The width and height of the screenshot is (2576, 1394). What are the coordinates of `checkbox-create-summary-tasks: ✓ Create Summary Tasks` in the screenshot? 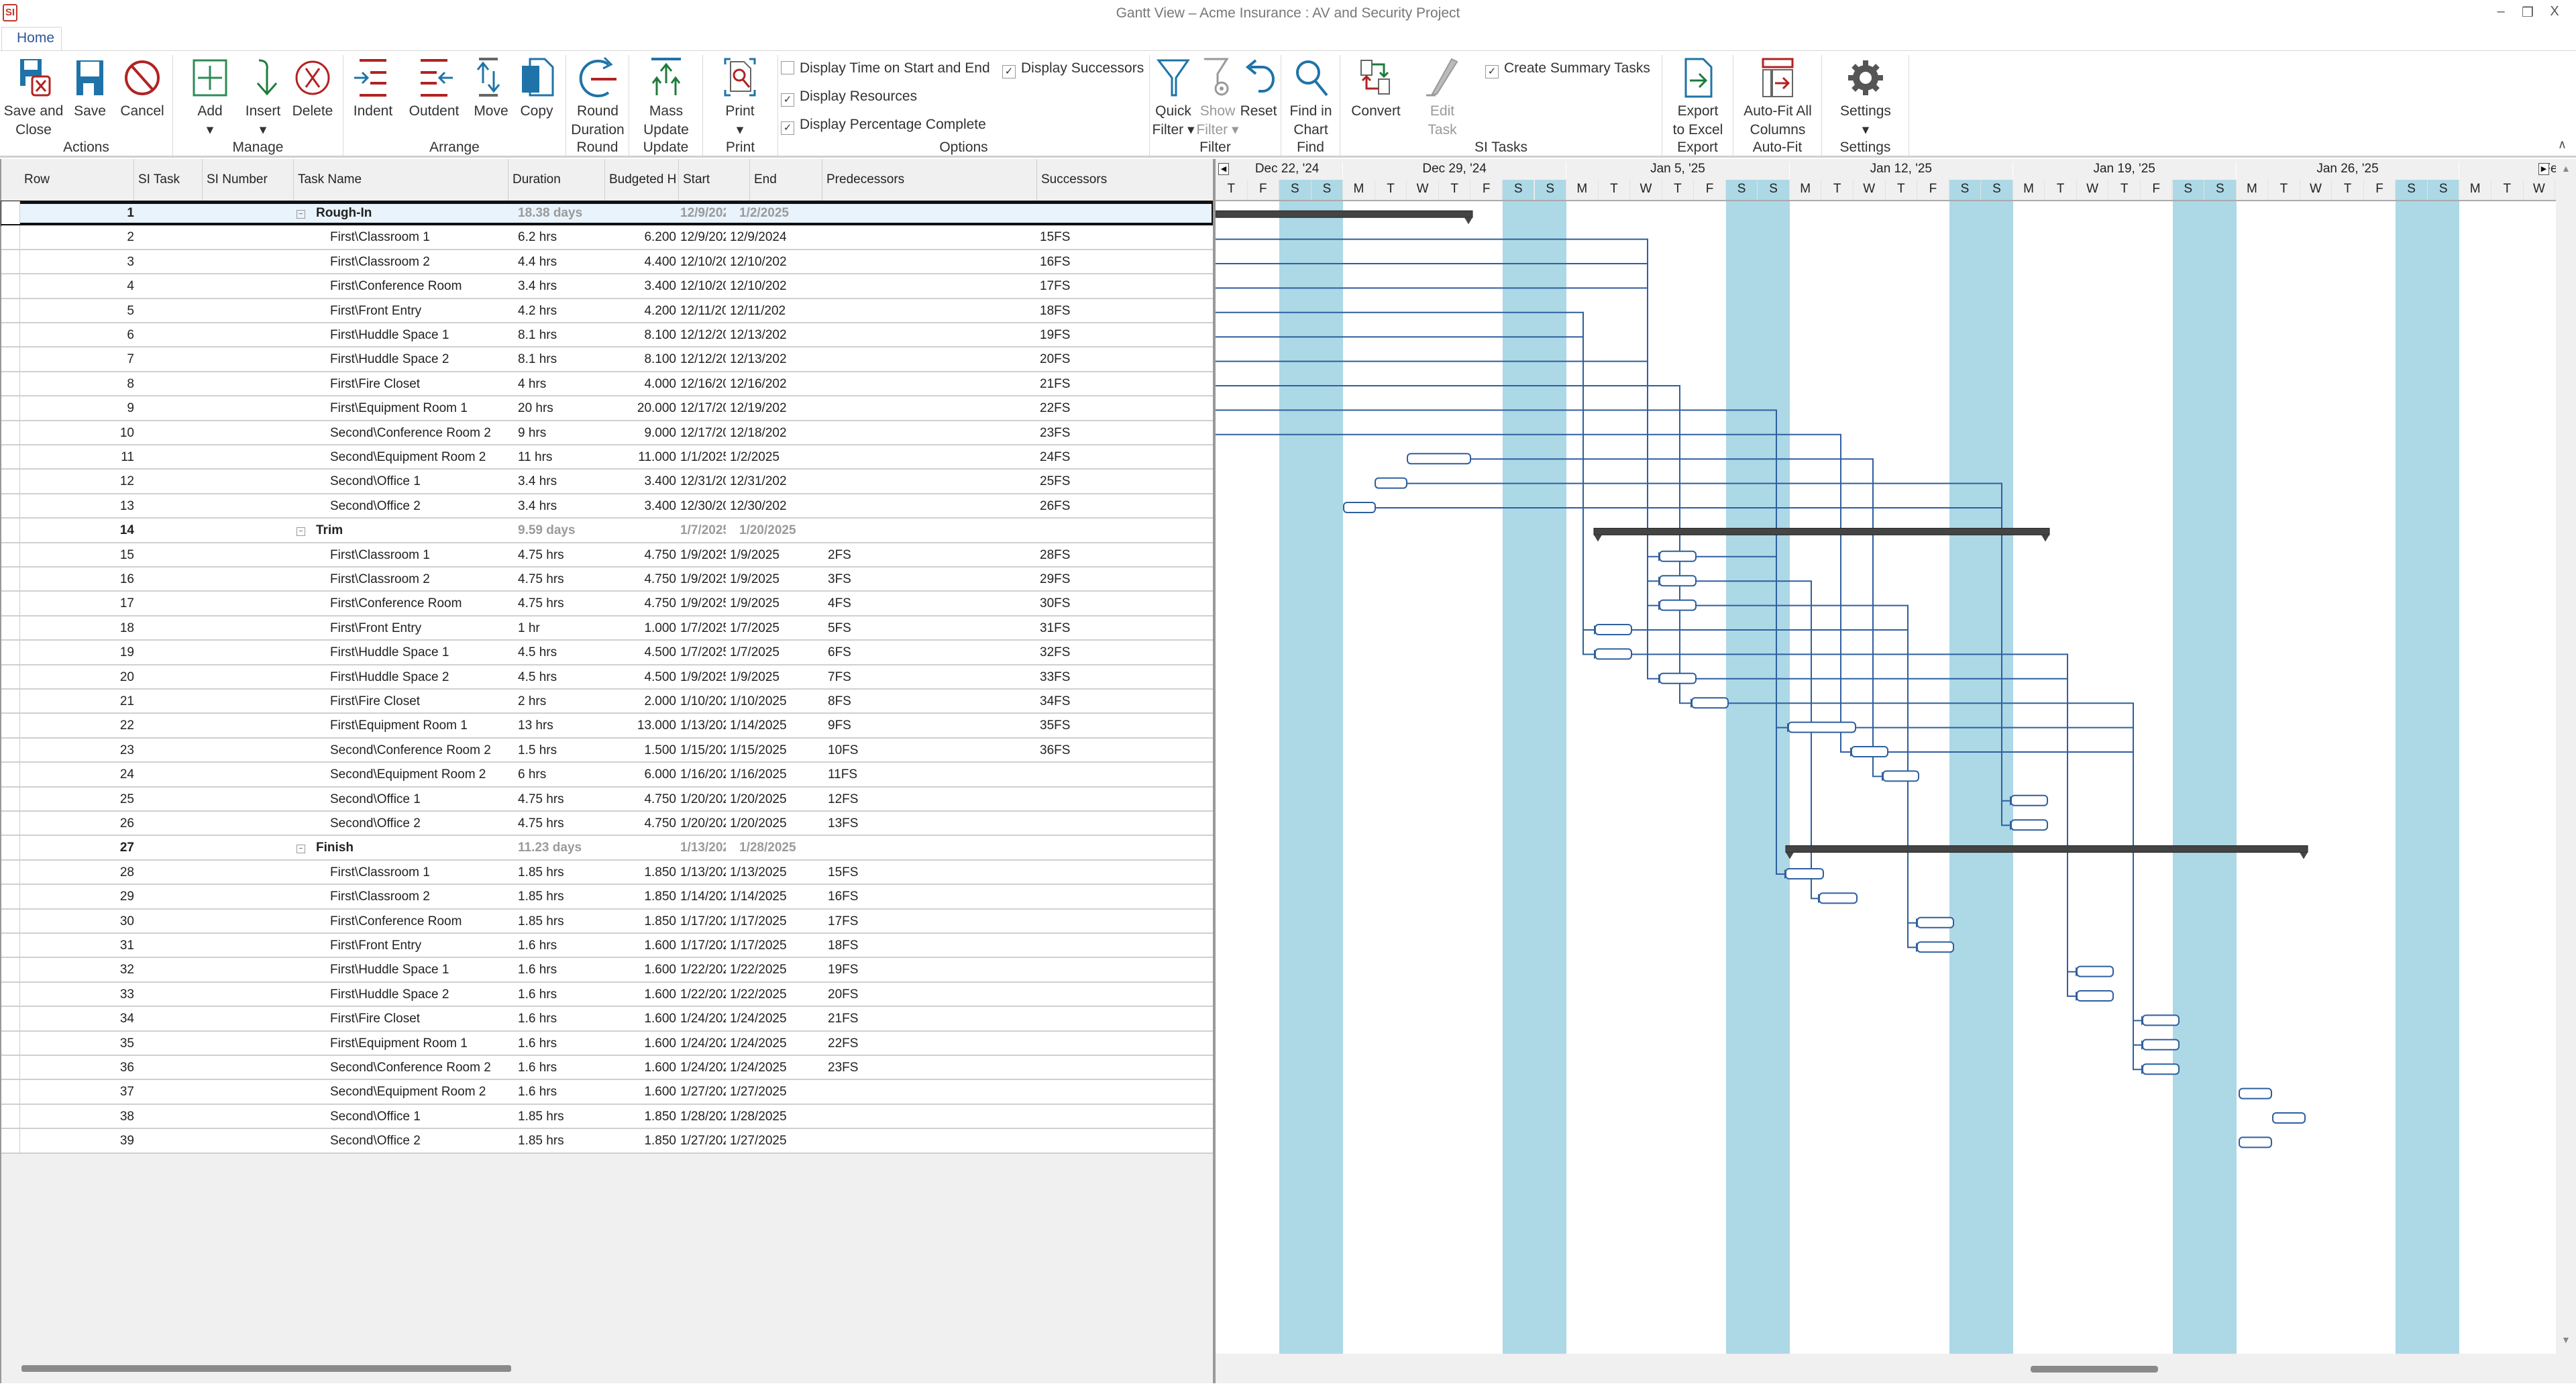 It's located at (1567, 69).